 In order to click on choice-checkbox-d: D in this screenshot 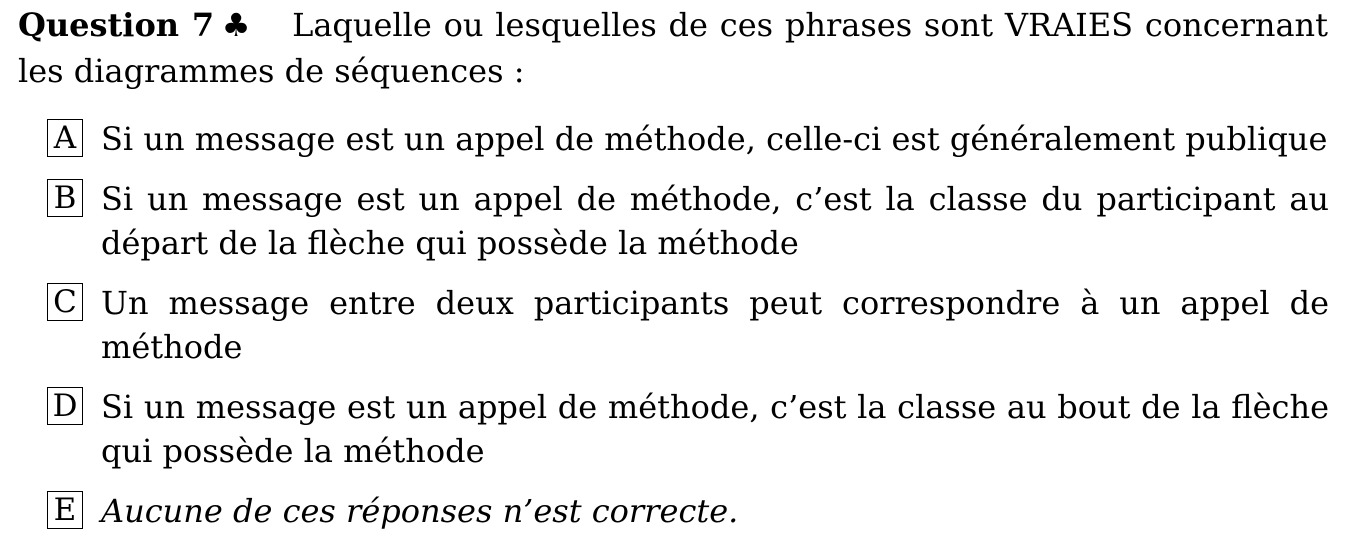, I will do `click(65, 406)`.